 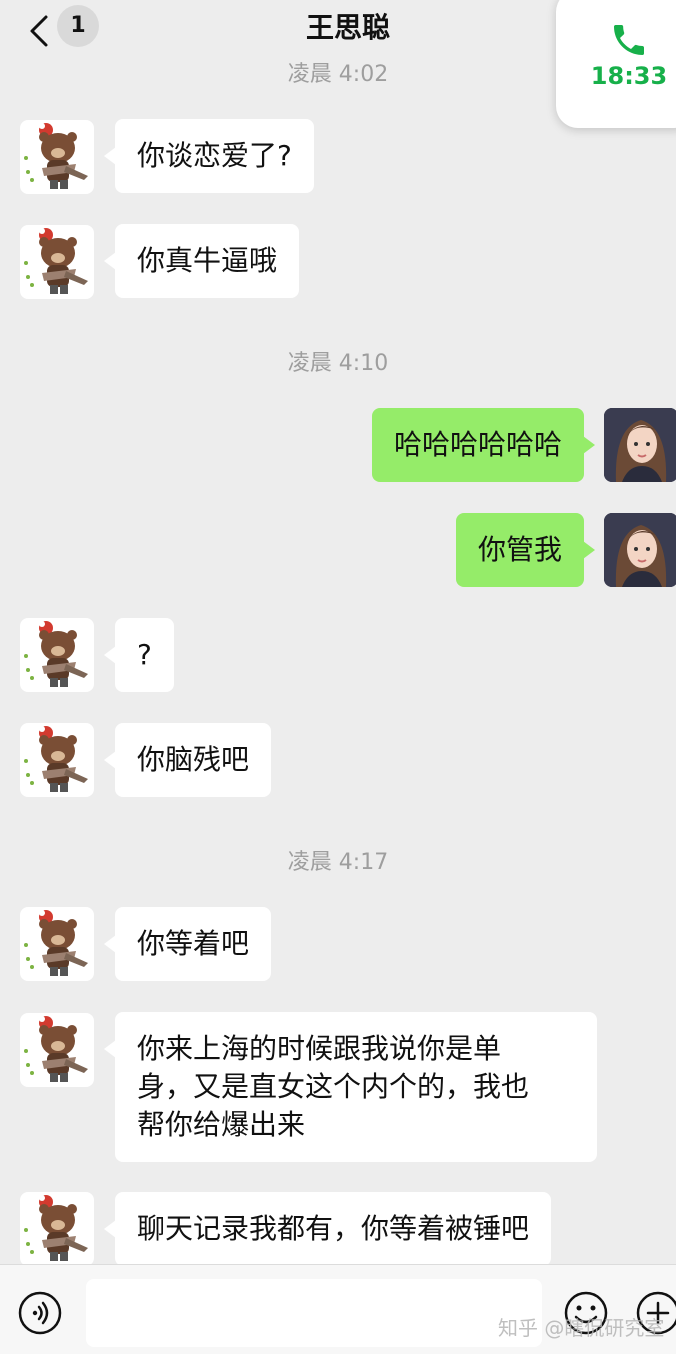 What do you see at coordinates (327, 1229) in the screenshot?
I see `incoming-message-bubble: 聊天记录我都有，你等着被锤吧` at bounding box center [327, 1229].